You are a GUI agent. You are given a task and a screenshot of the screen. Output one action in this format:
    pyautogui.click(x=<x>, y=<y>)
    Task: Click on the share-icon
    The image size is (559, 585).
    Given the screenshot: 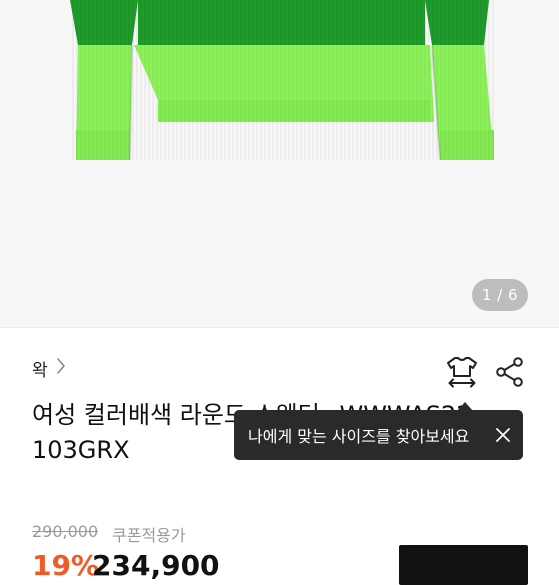 What is the action you would take?
    pyautogui.click(x=509, y=372)
    